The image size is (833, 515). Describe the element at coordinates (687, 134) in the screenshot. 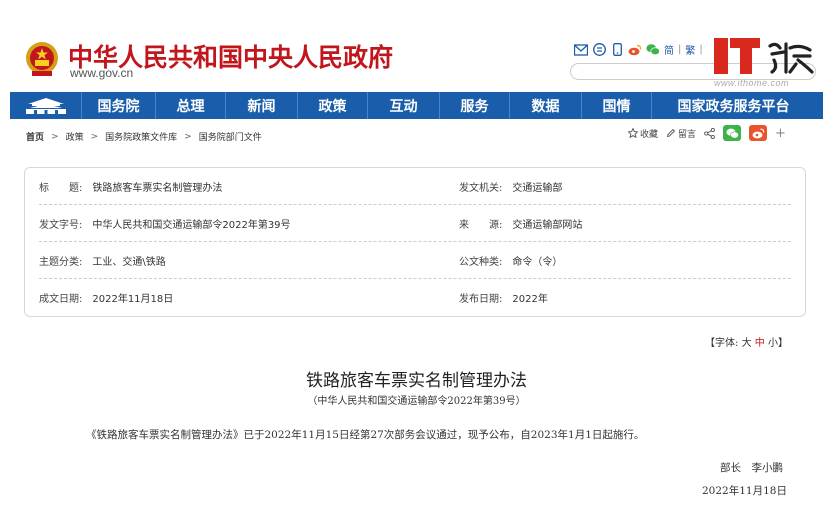

I see `comment-label: 留言` at that location.